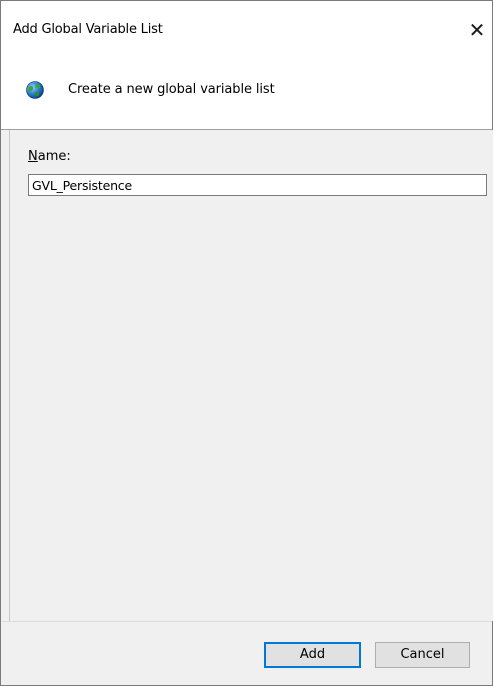 Image resolution: width=493 pixels, height=686 pixels. Describe the element at coordinates (257, 185) in the screenshot. I see `name-input` at that location.